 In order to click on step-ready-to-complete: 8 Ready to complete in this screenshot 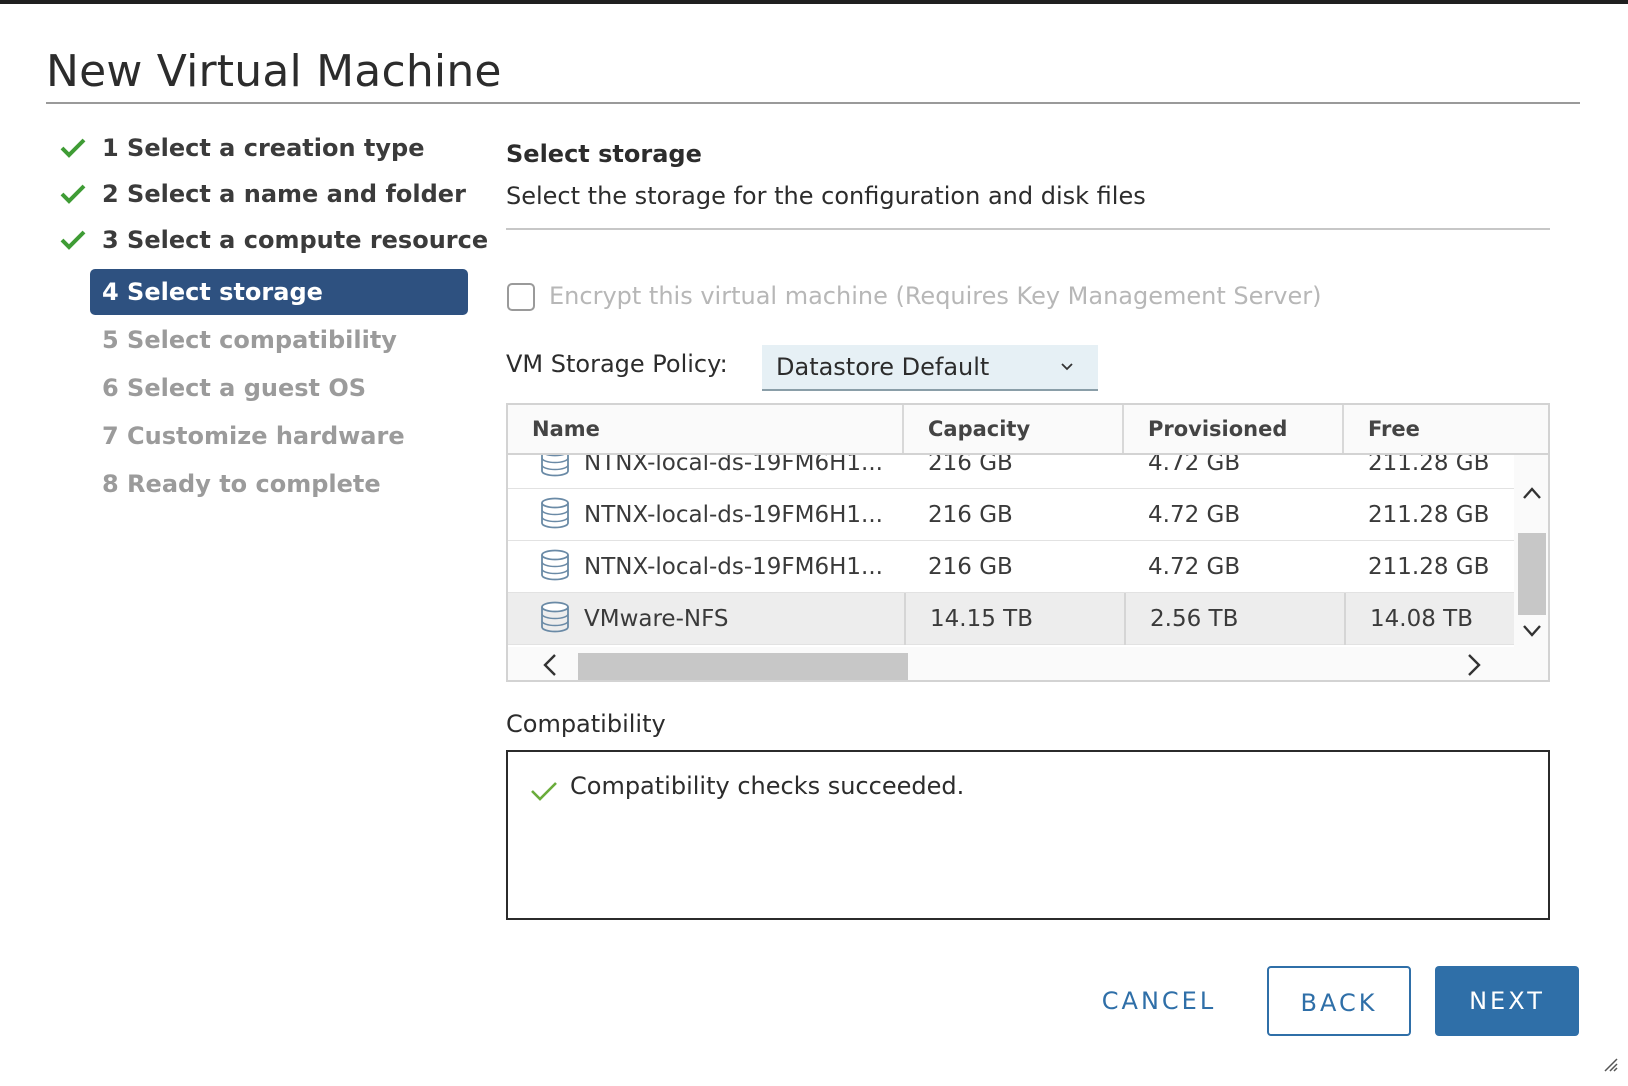, I will do `click(241, 484)`.